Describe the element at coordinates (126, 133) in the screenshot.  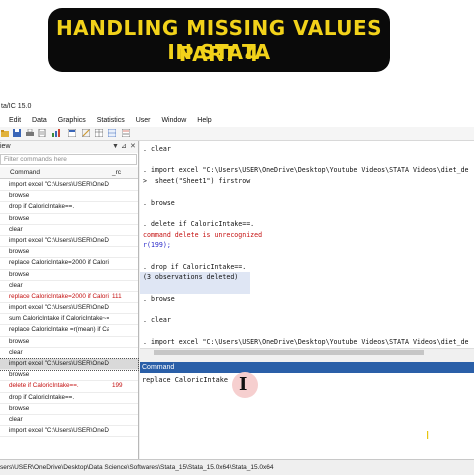
I see `variables-manager-icon` at that location.